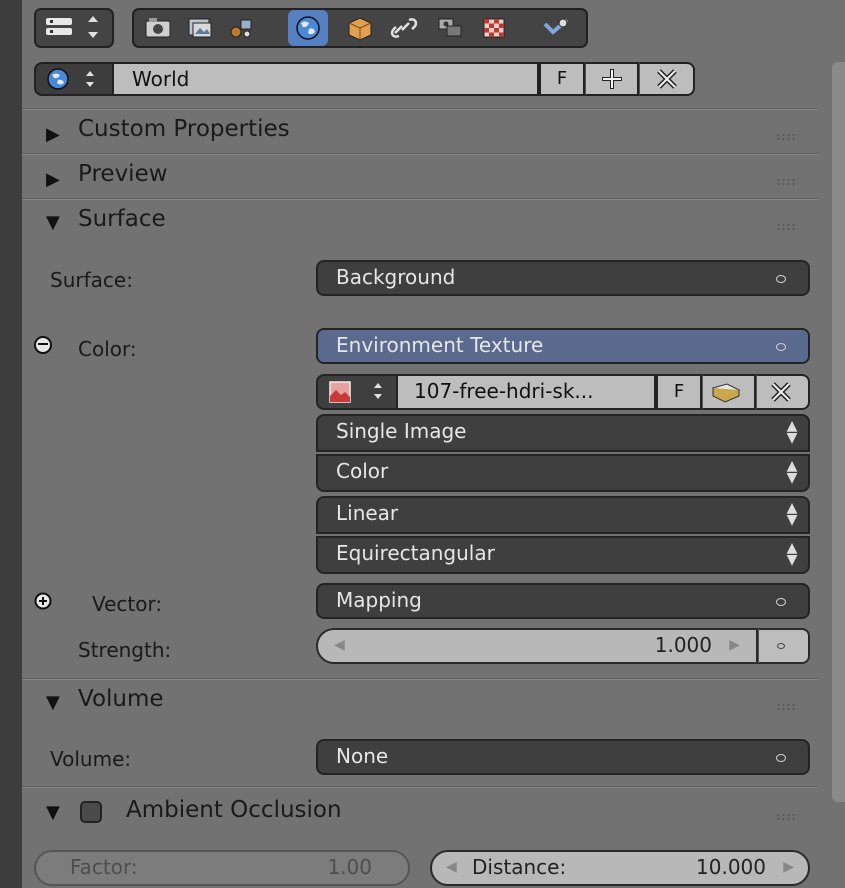 This screenshot has width=845, height=888. Describe the element at coordinates (125, 650) in the screenshot. I see `strength-label: Strength:` at that location.